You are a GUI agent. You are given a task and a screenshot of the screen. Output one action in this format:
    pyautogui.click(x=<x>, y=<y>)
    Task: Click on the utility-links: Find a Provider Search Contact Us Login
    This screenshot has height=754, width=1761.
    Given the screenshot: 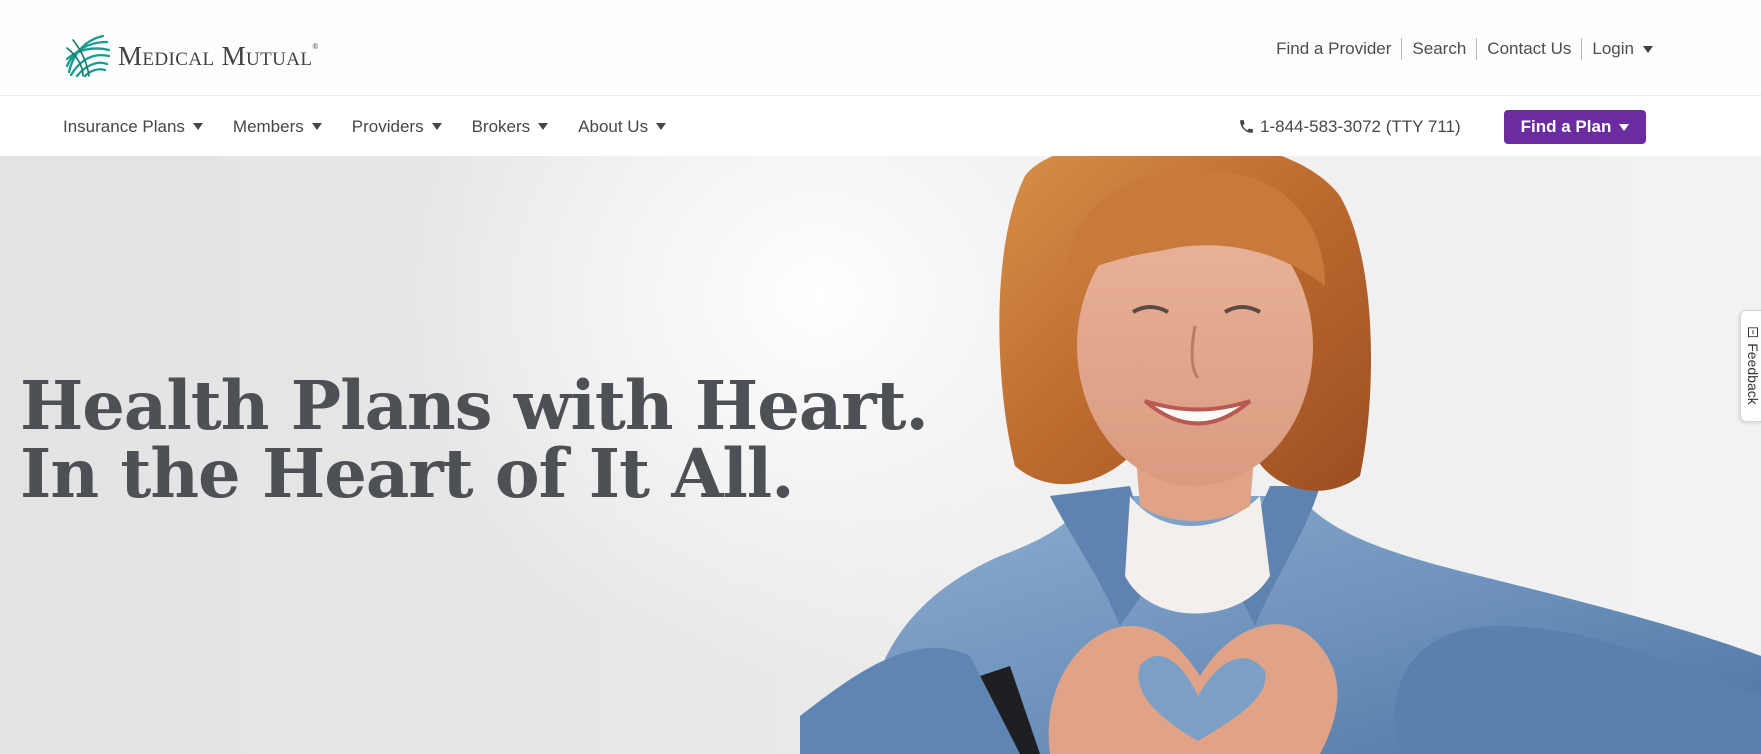 What is the action you would take?
    pyautogui.click(x=1459, y=49)
    